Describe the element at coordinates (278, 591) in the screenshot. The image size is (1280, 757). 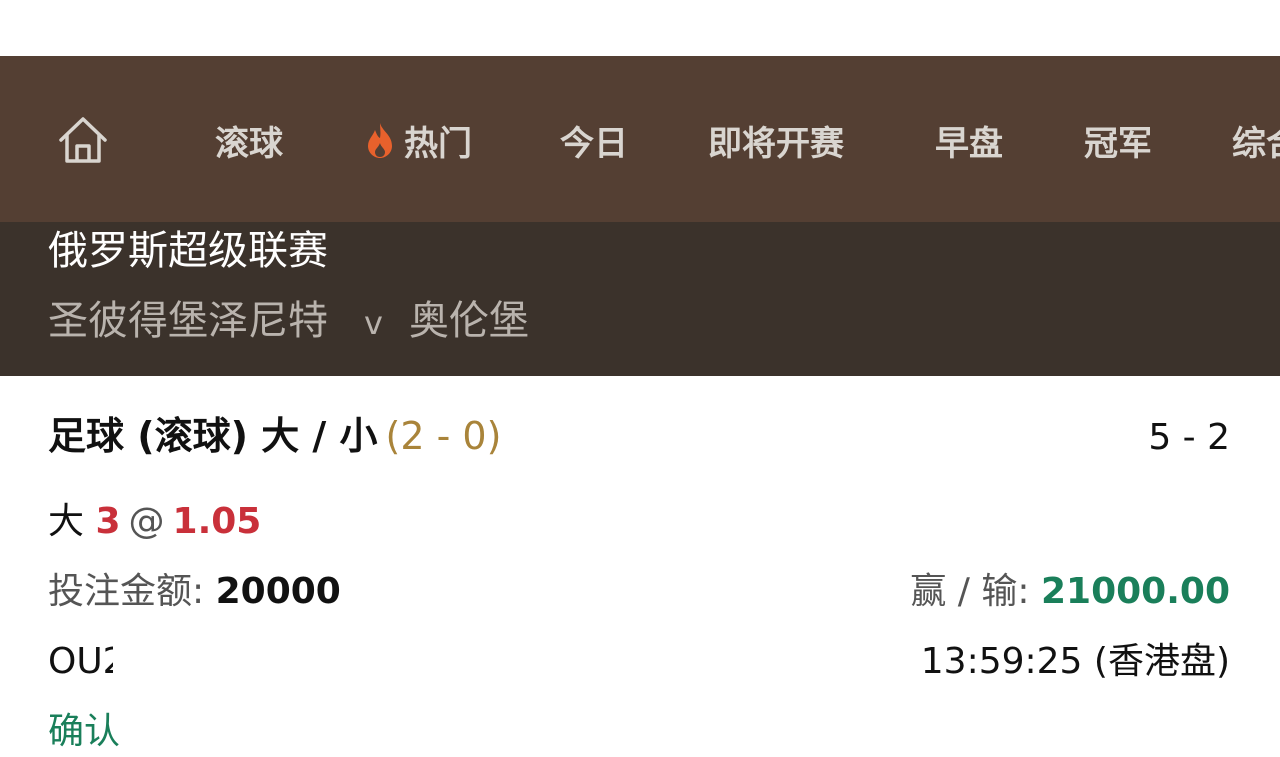
I see `stake-value: 20000` at that location.